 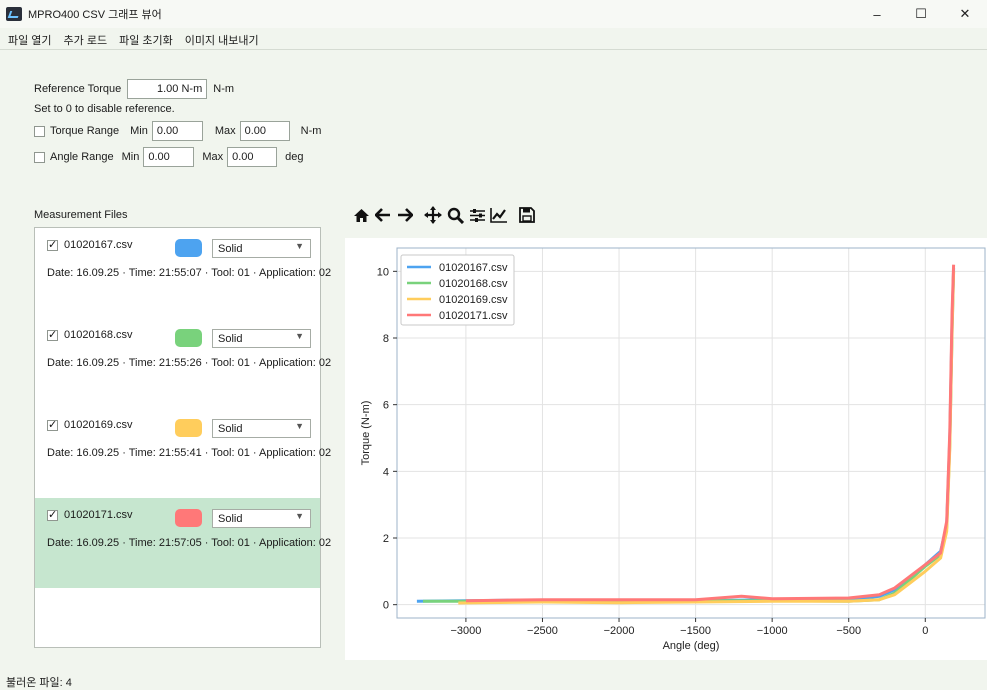 What do you see at coordinates (366, 433) in the screenshot?
I see `y-axis-label: Torque (N-m)` at bounding box center [366, 433].